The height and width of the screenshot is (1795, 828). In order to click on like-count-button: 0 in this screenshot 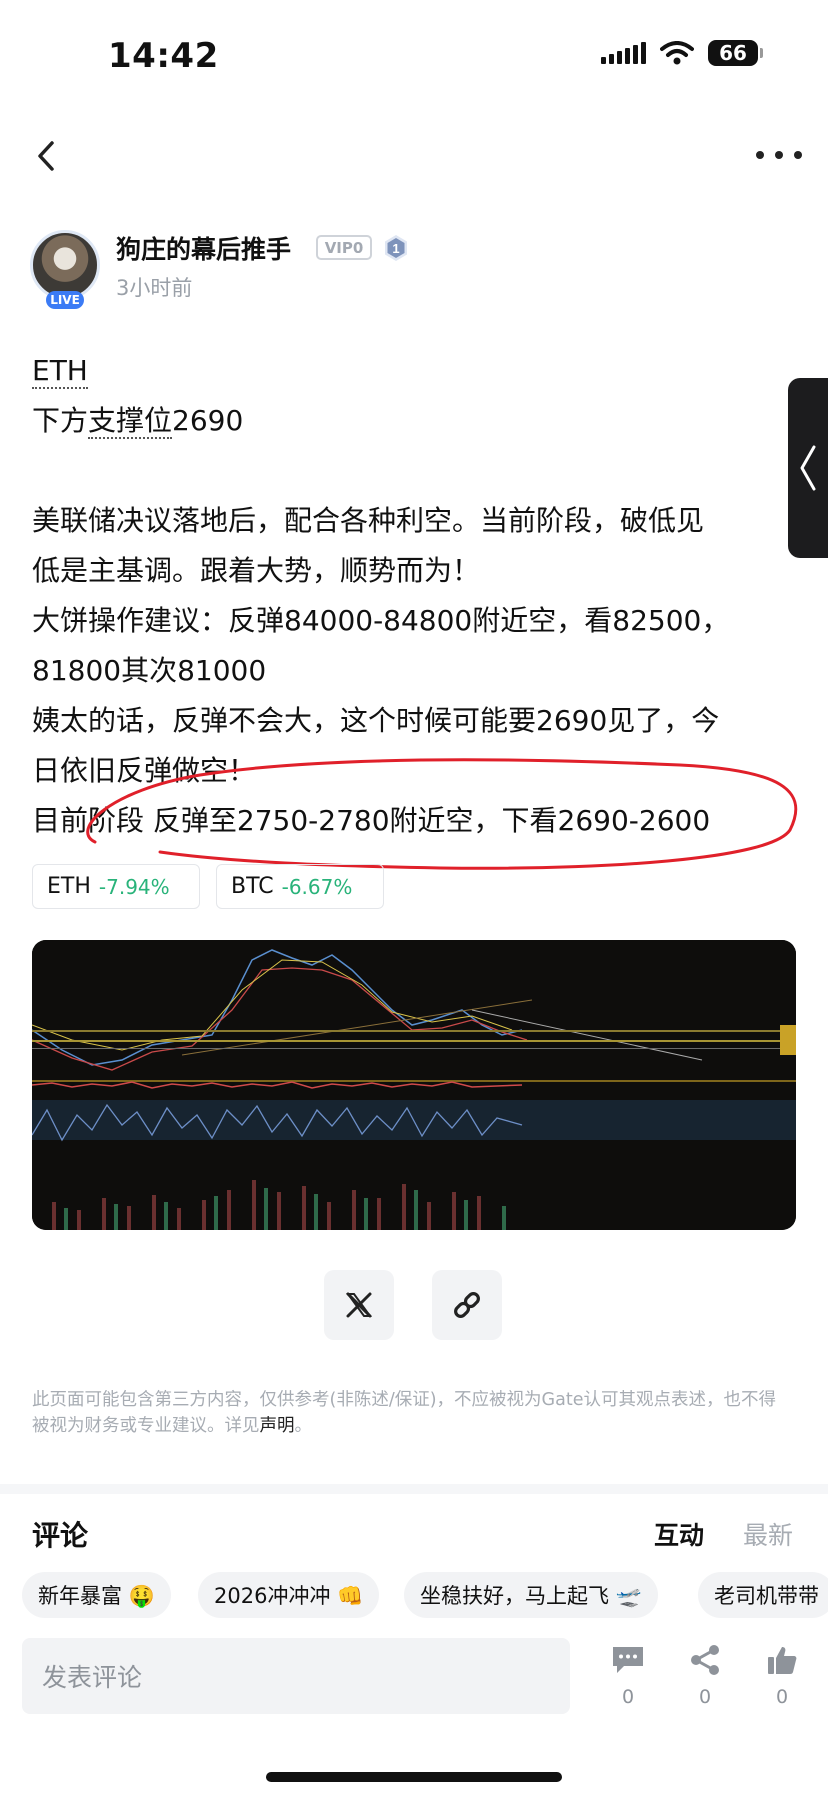, I will do `click(782, 1676)`.